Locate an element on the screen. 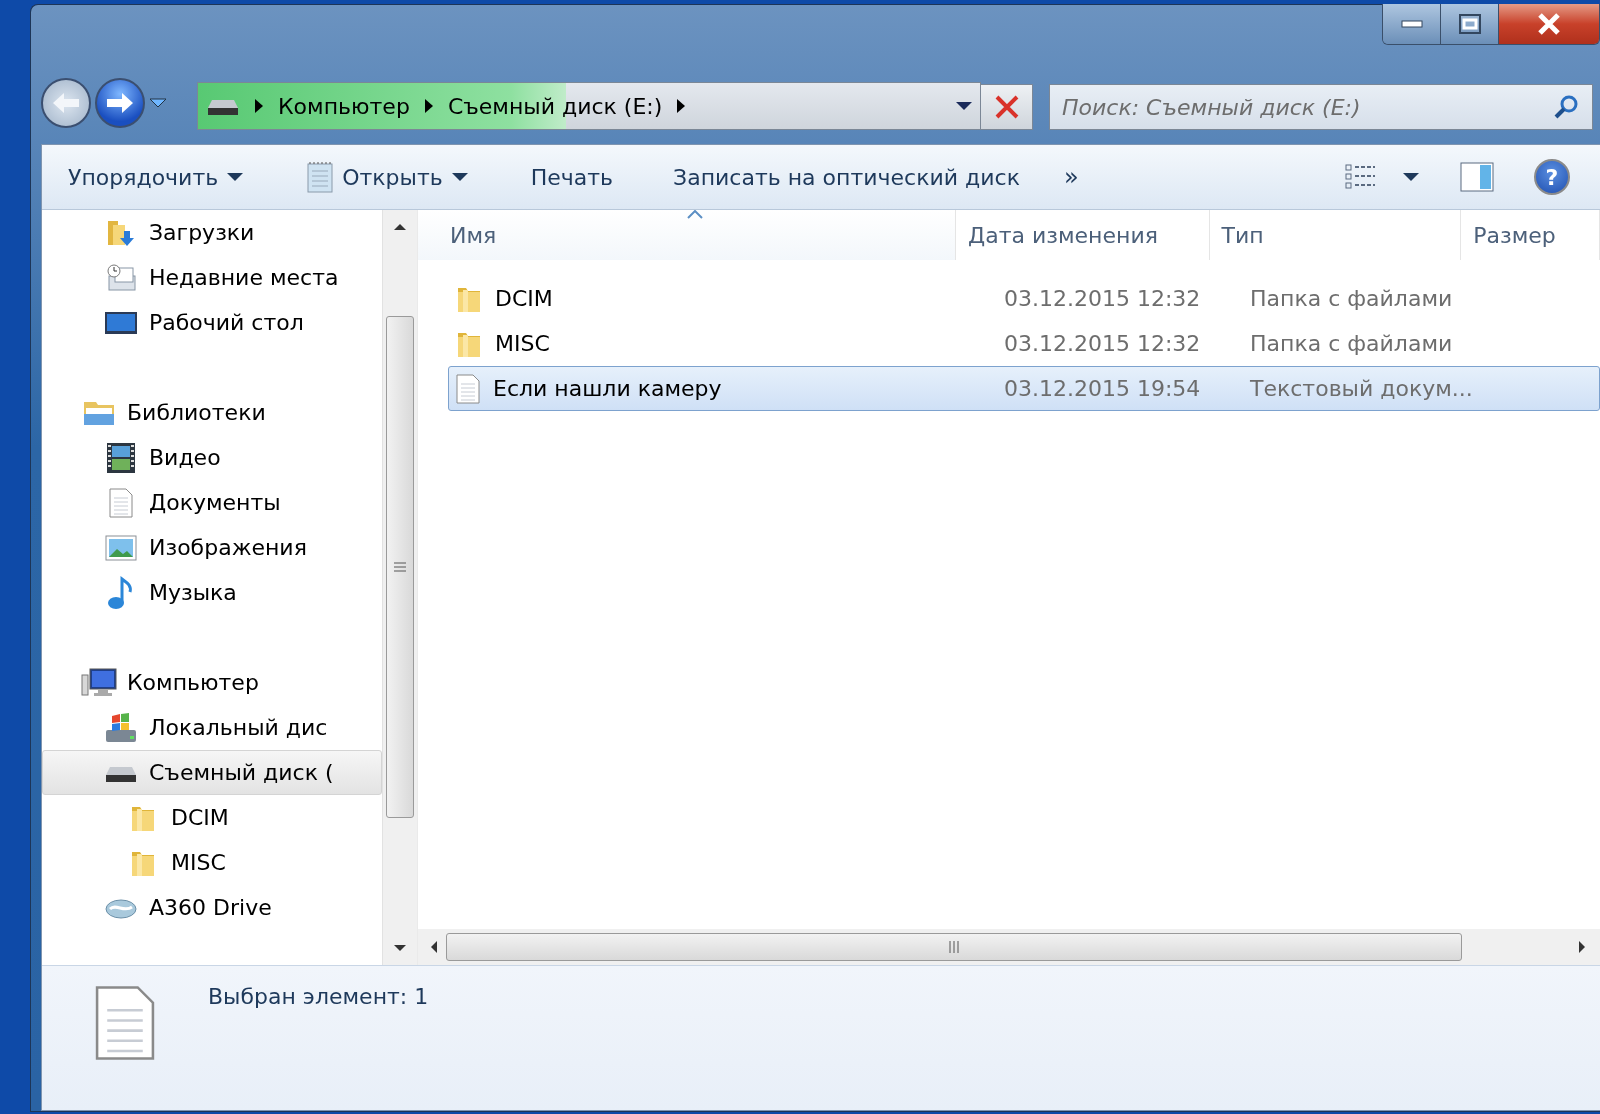 The image size is (1600, 1114). help-button: ? is located at coordinates (1552, 177).